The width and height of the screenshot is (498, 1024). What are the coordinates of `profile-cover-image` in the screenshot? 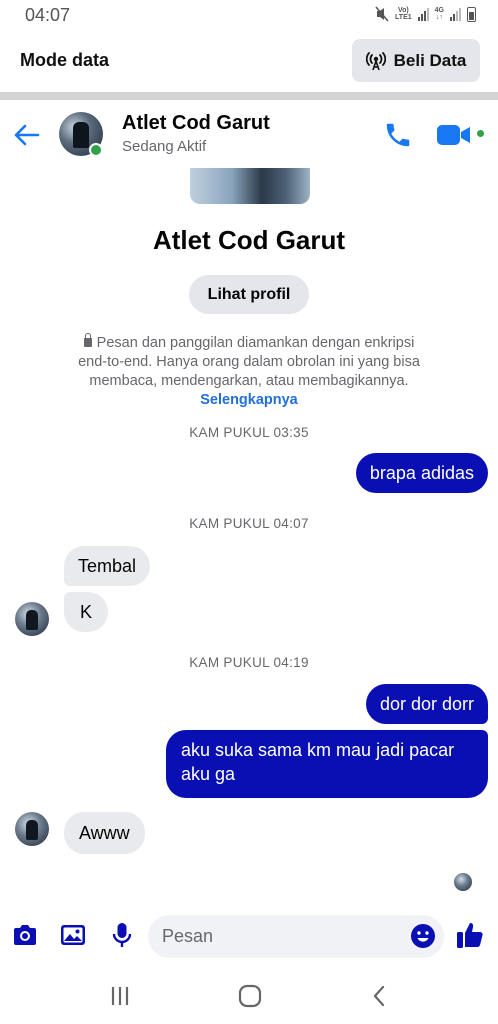 It's located at (250, 186).